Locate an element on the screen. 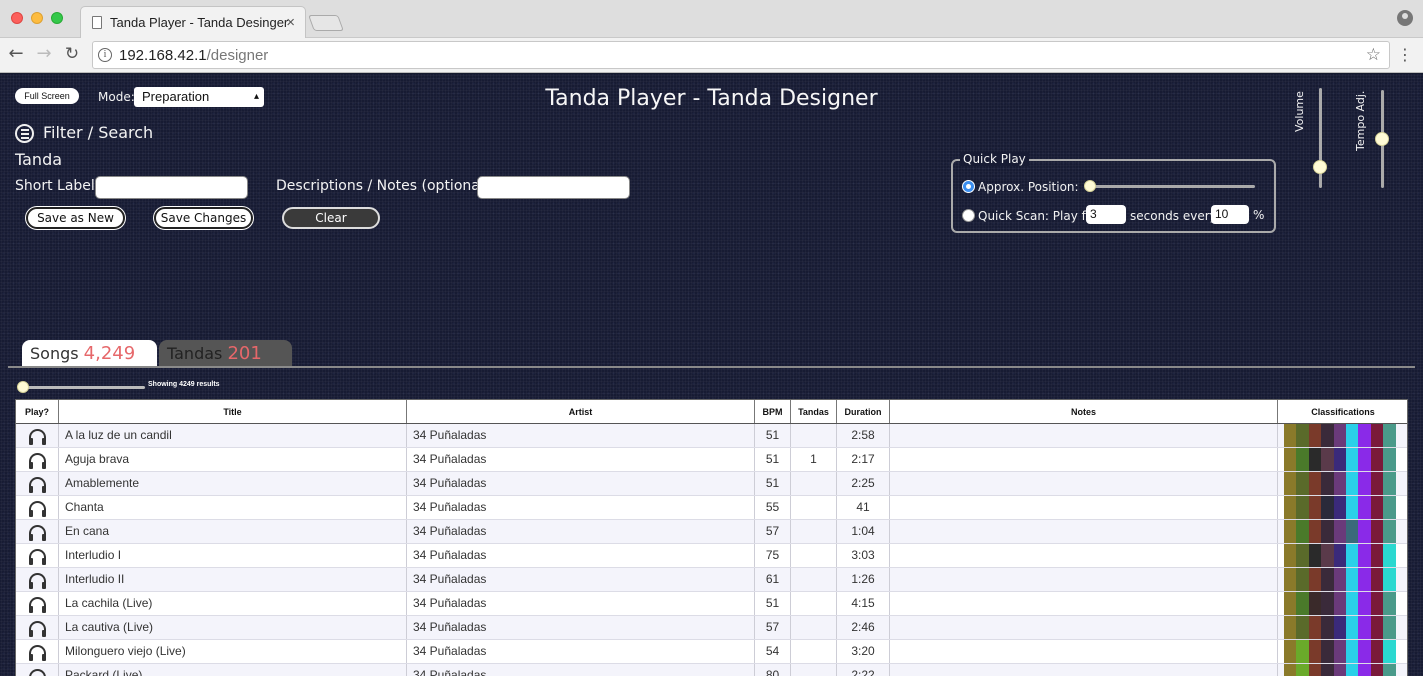 Image resolution: width=1423 pixels, height=676 pixels. table-row: A la luz de un candil 34 Puñaladas 51 2:58 is located at coordinates (711, 436).